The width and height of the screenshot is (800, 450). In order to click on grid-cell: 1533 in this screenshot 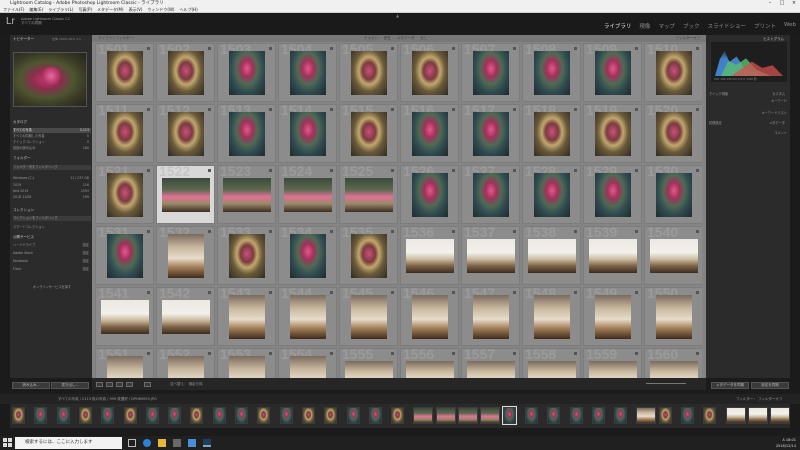, I will do `click(246, 255)`.